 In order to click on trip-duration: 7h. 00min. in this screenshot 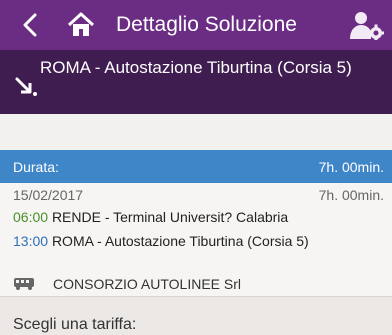, I will do `click(351, 195)`.